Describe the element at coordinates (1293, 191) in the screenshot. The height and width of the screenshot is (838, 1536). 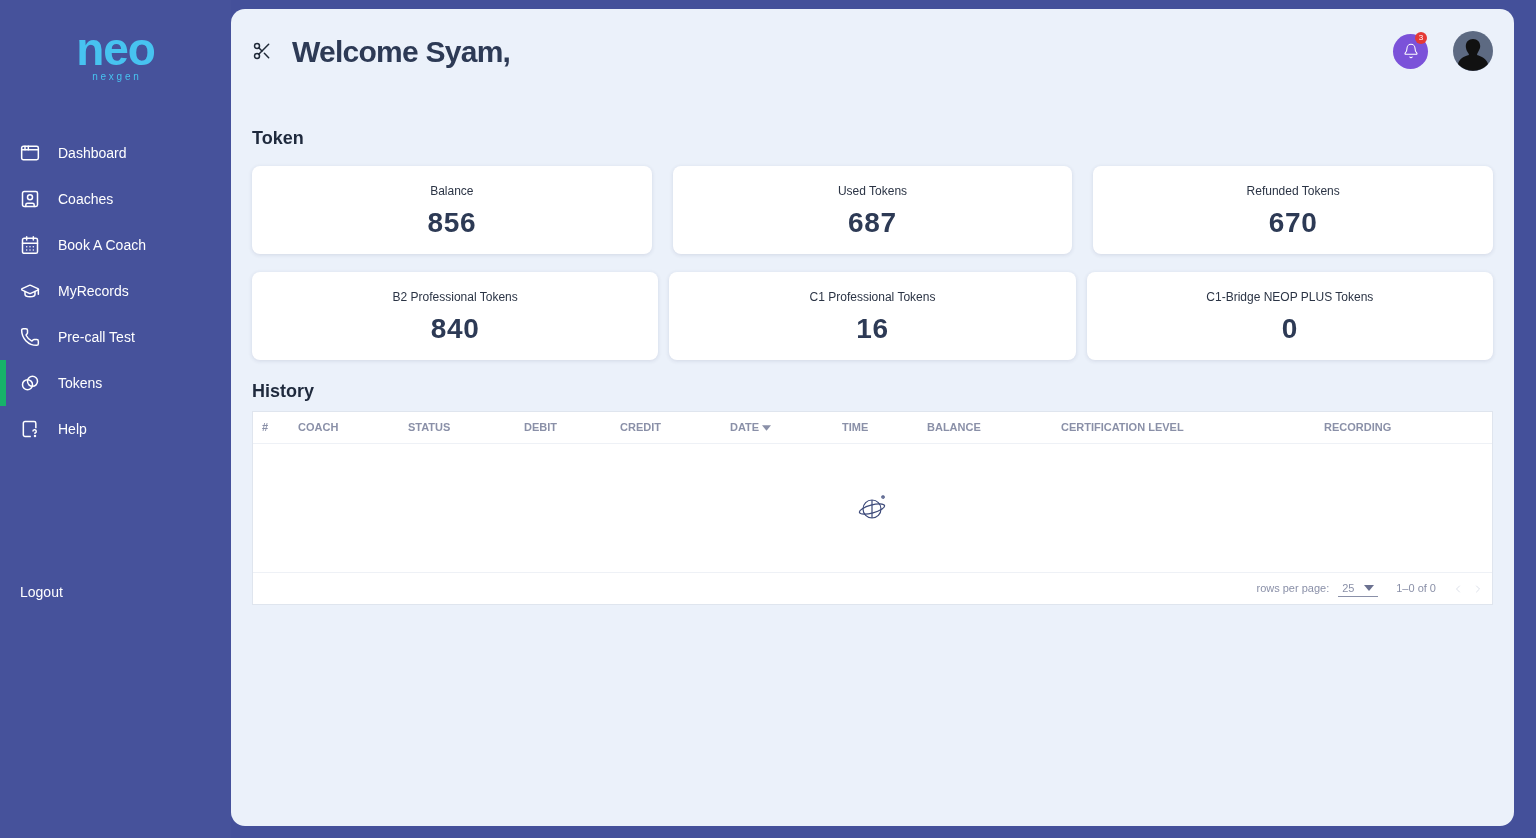
I see `token-label: Refunded Tokens` at that location.